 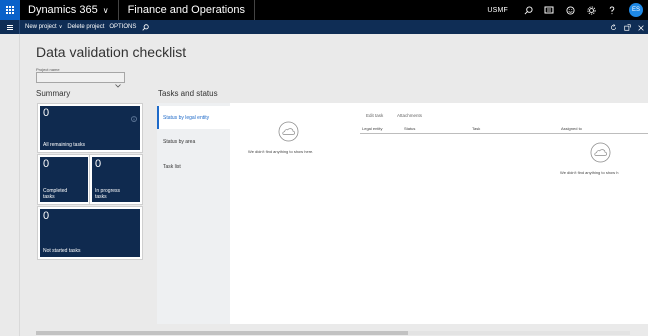 What do you see at coordinates (122, 27) in the screenshot?
I see `options-tab: OPTIONS` at bounding box center [122, 27].